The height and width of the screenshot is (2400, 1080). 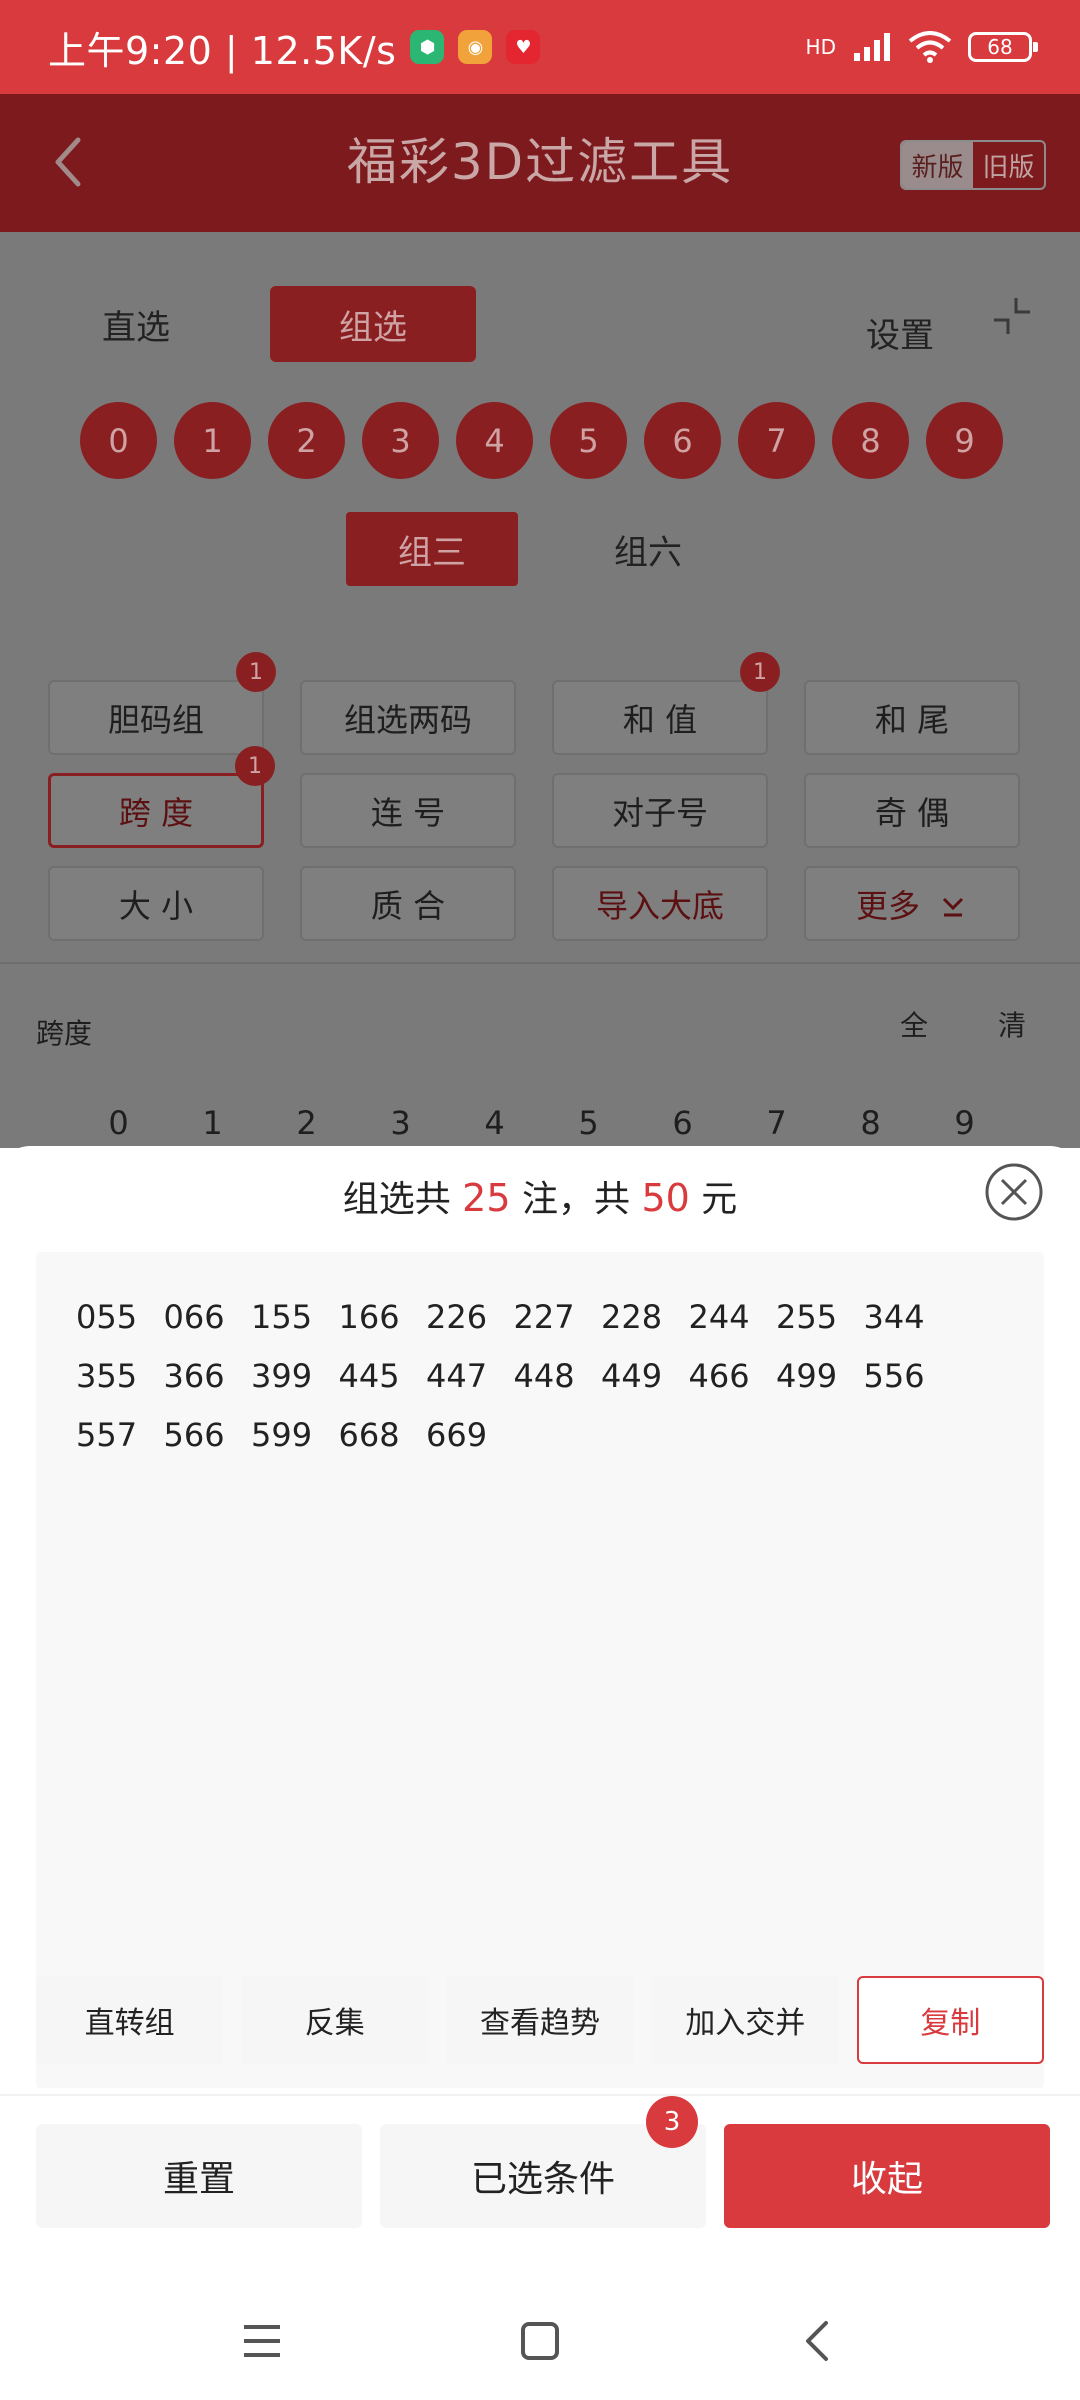 What do you see at coordinates (719, 1317) in the screenshot?
I see `result-code: 244` at bounding box center [719, 1317].